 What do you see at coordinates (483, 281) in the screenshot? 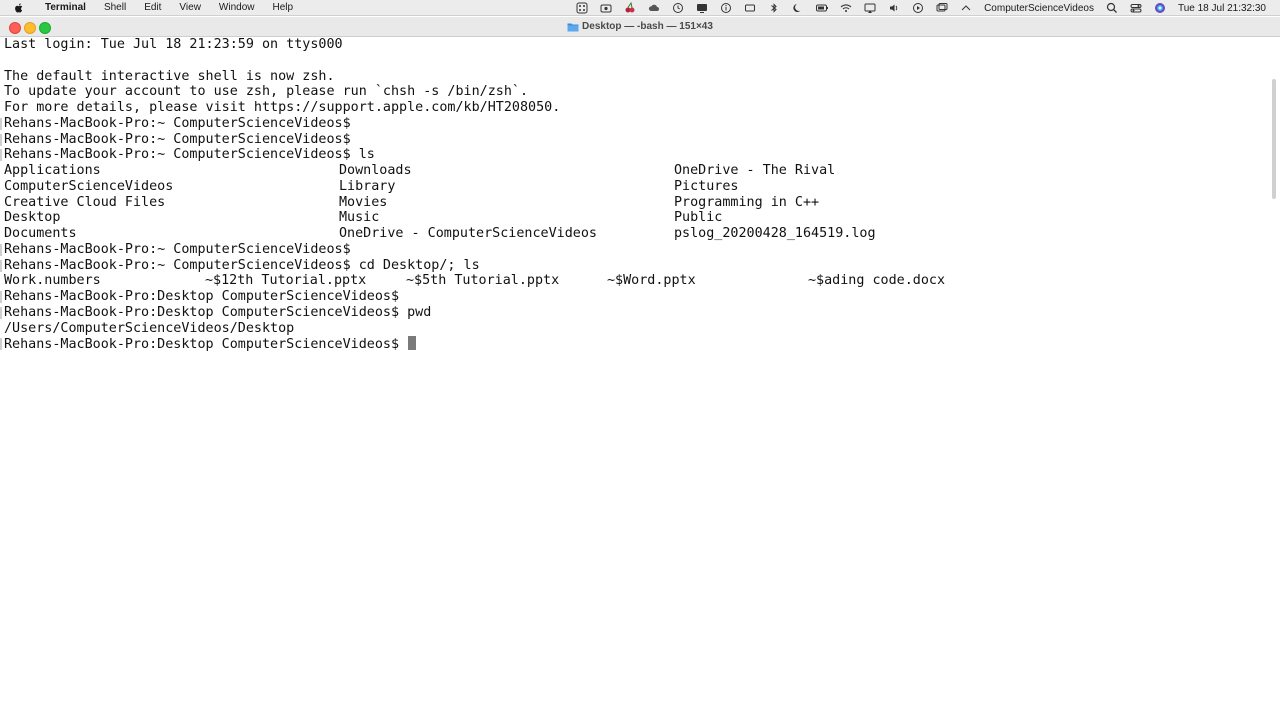
I see `ls-entry: ~$5th Tutorial.pptx` at bounding box center [483, 281].